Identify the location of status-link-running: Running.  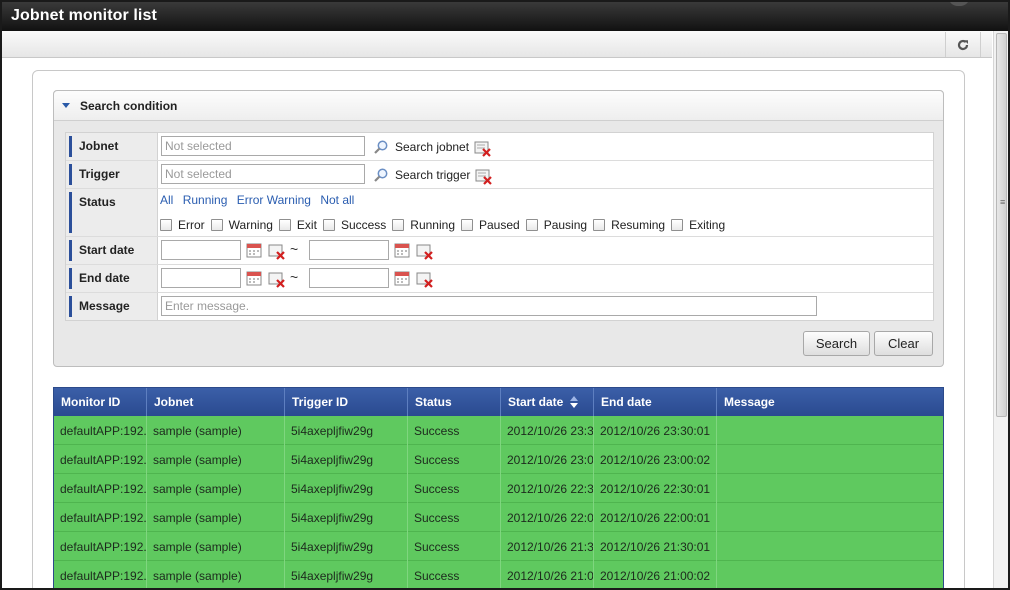
(205, 200).